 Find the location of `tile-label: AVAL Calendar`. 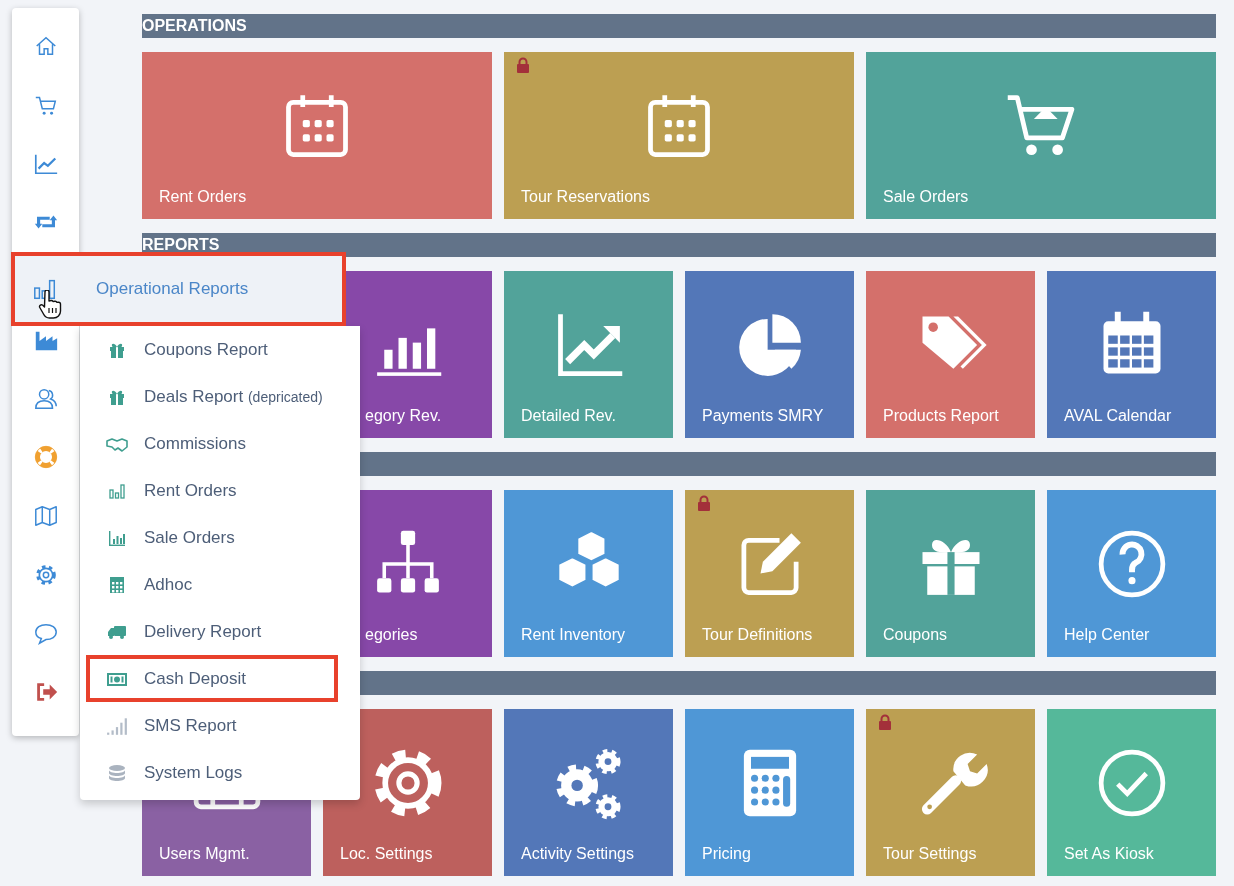

tile-label: AVAL Calendar is located at coordinates (1117, 416).